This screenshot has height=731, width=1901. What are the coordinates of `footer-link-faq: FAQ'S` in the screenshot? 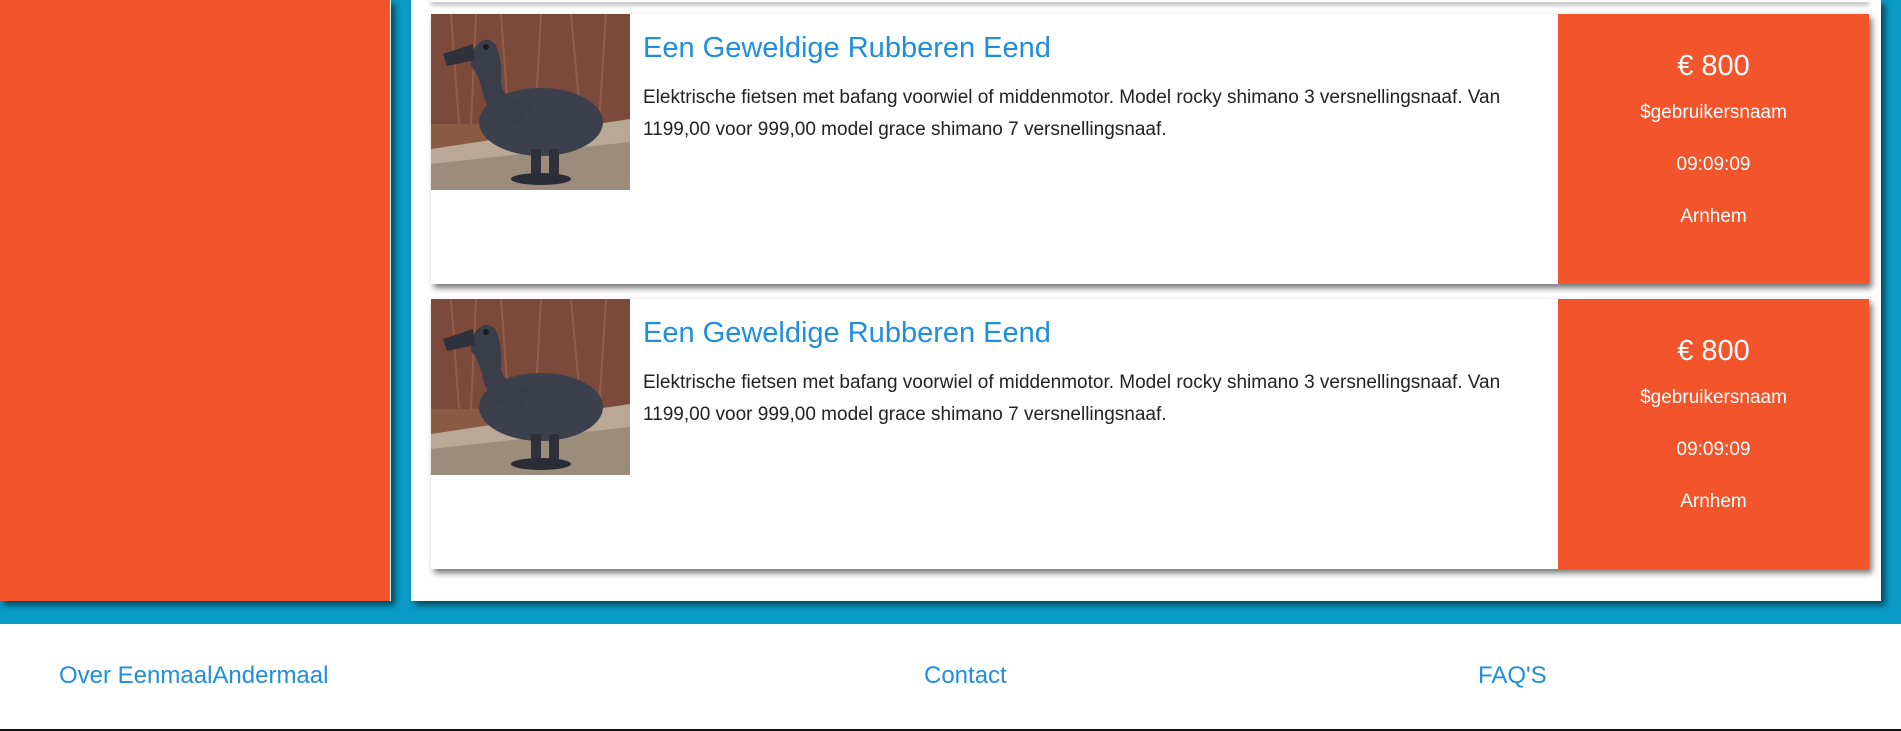 It's located at (1512, 676).